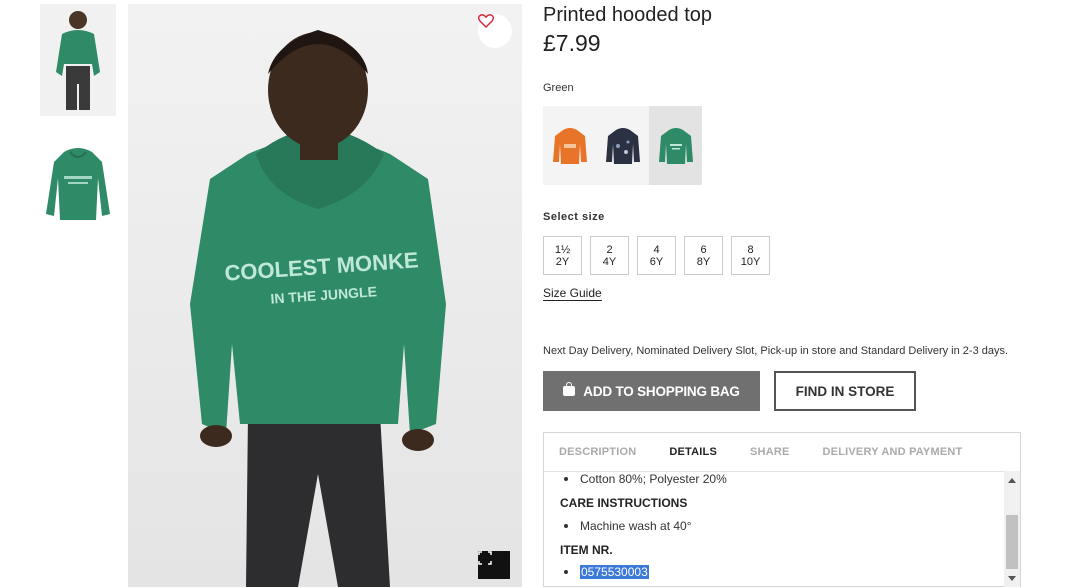  I want to click on item-number-value: 0575530003, so click(614, 572).